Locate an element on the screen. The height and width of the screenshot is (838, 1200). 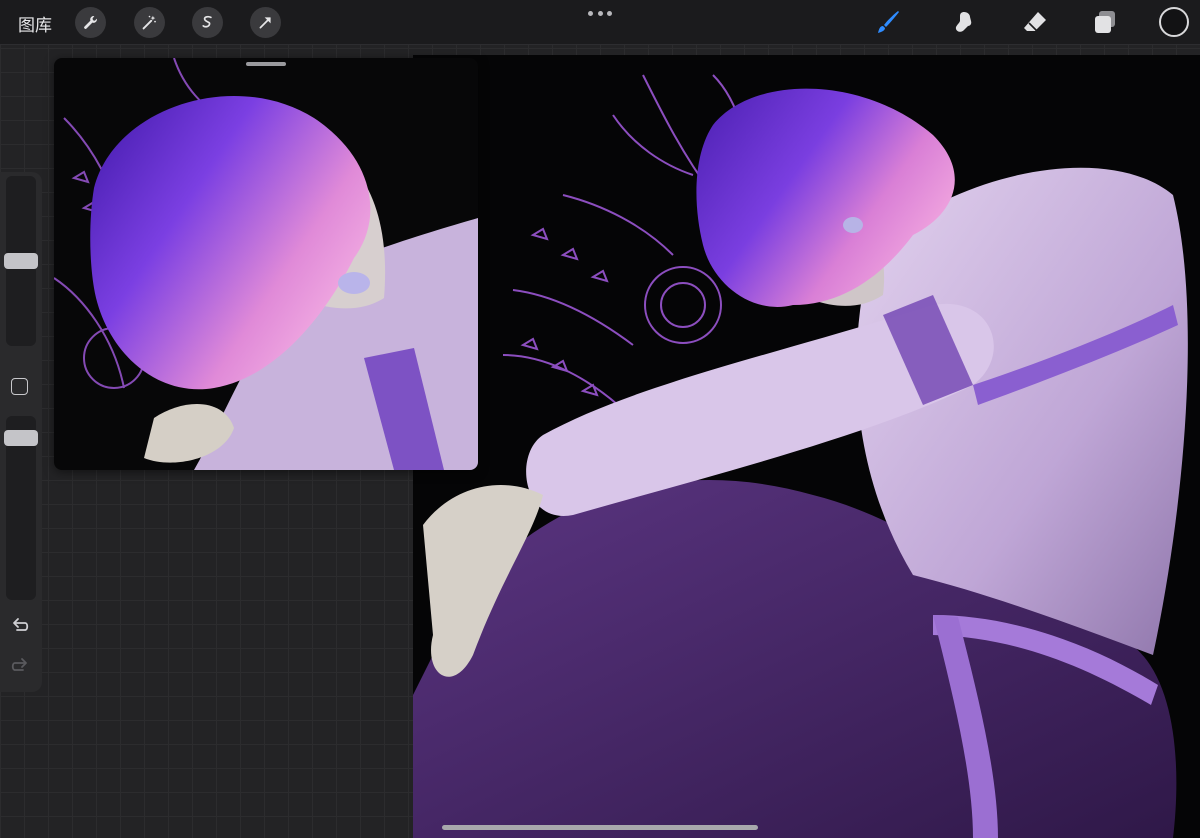
opacity-thumb is located at coordinates (21, 438).